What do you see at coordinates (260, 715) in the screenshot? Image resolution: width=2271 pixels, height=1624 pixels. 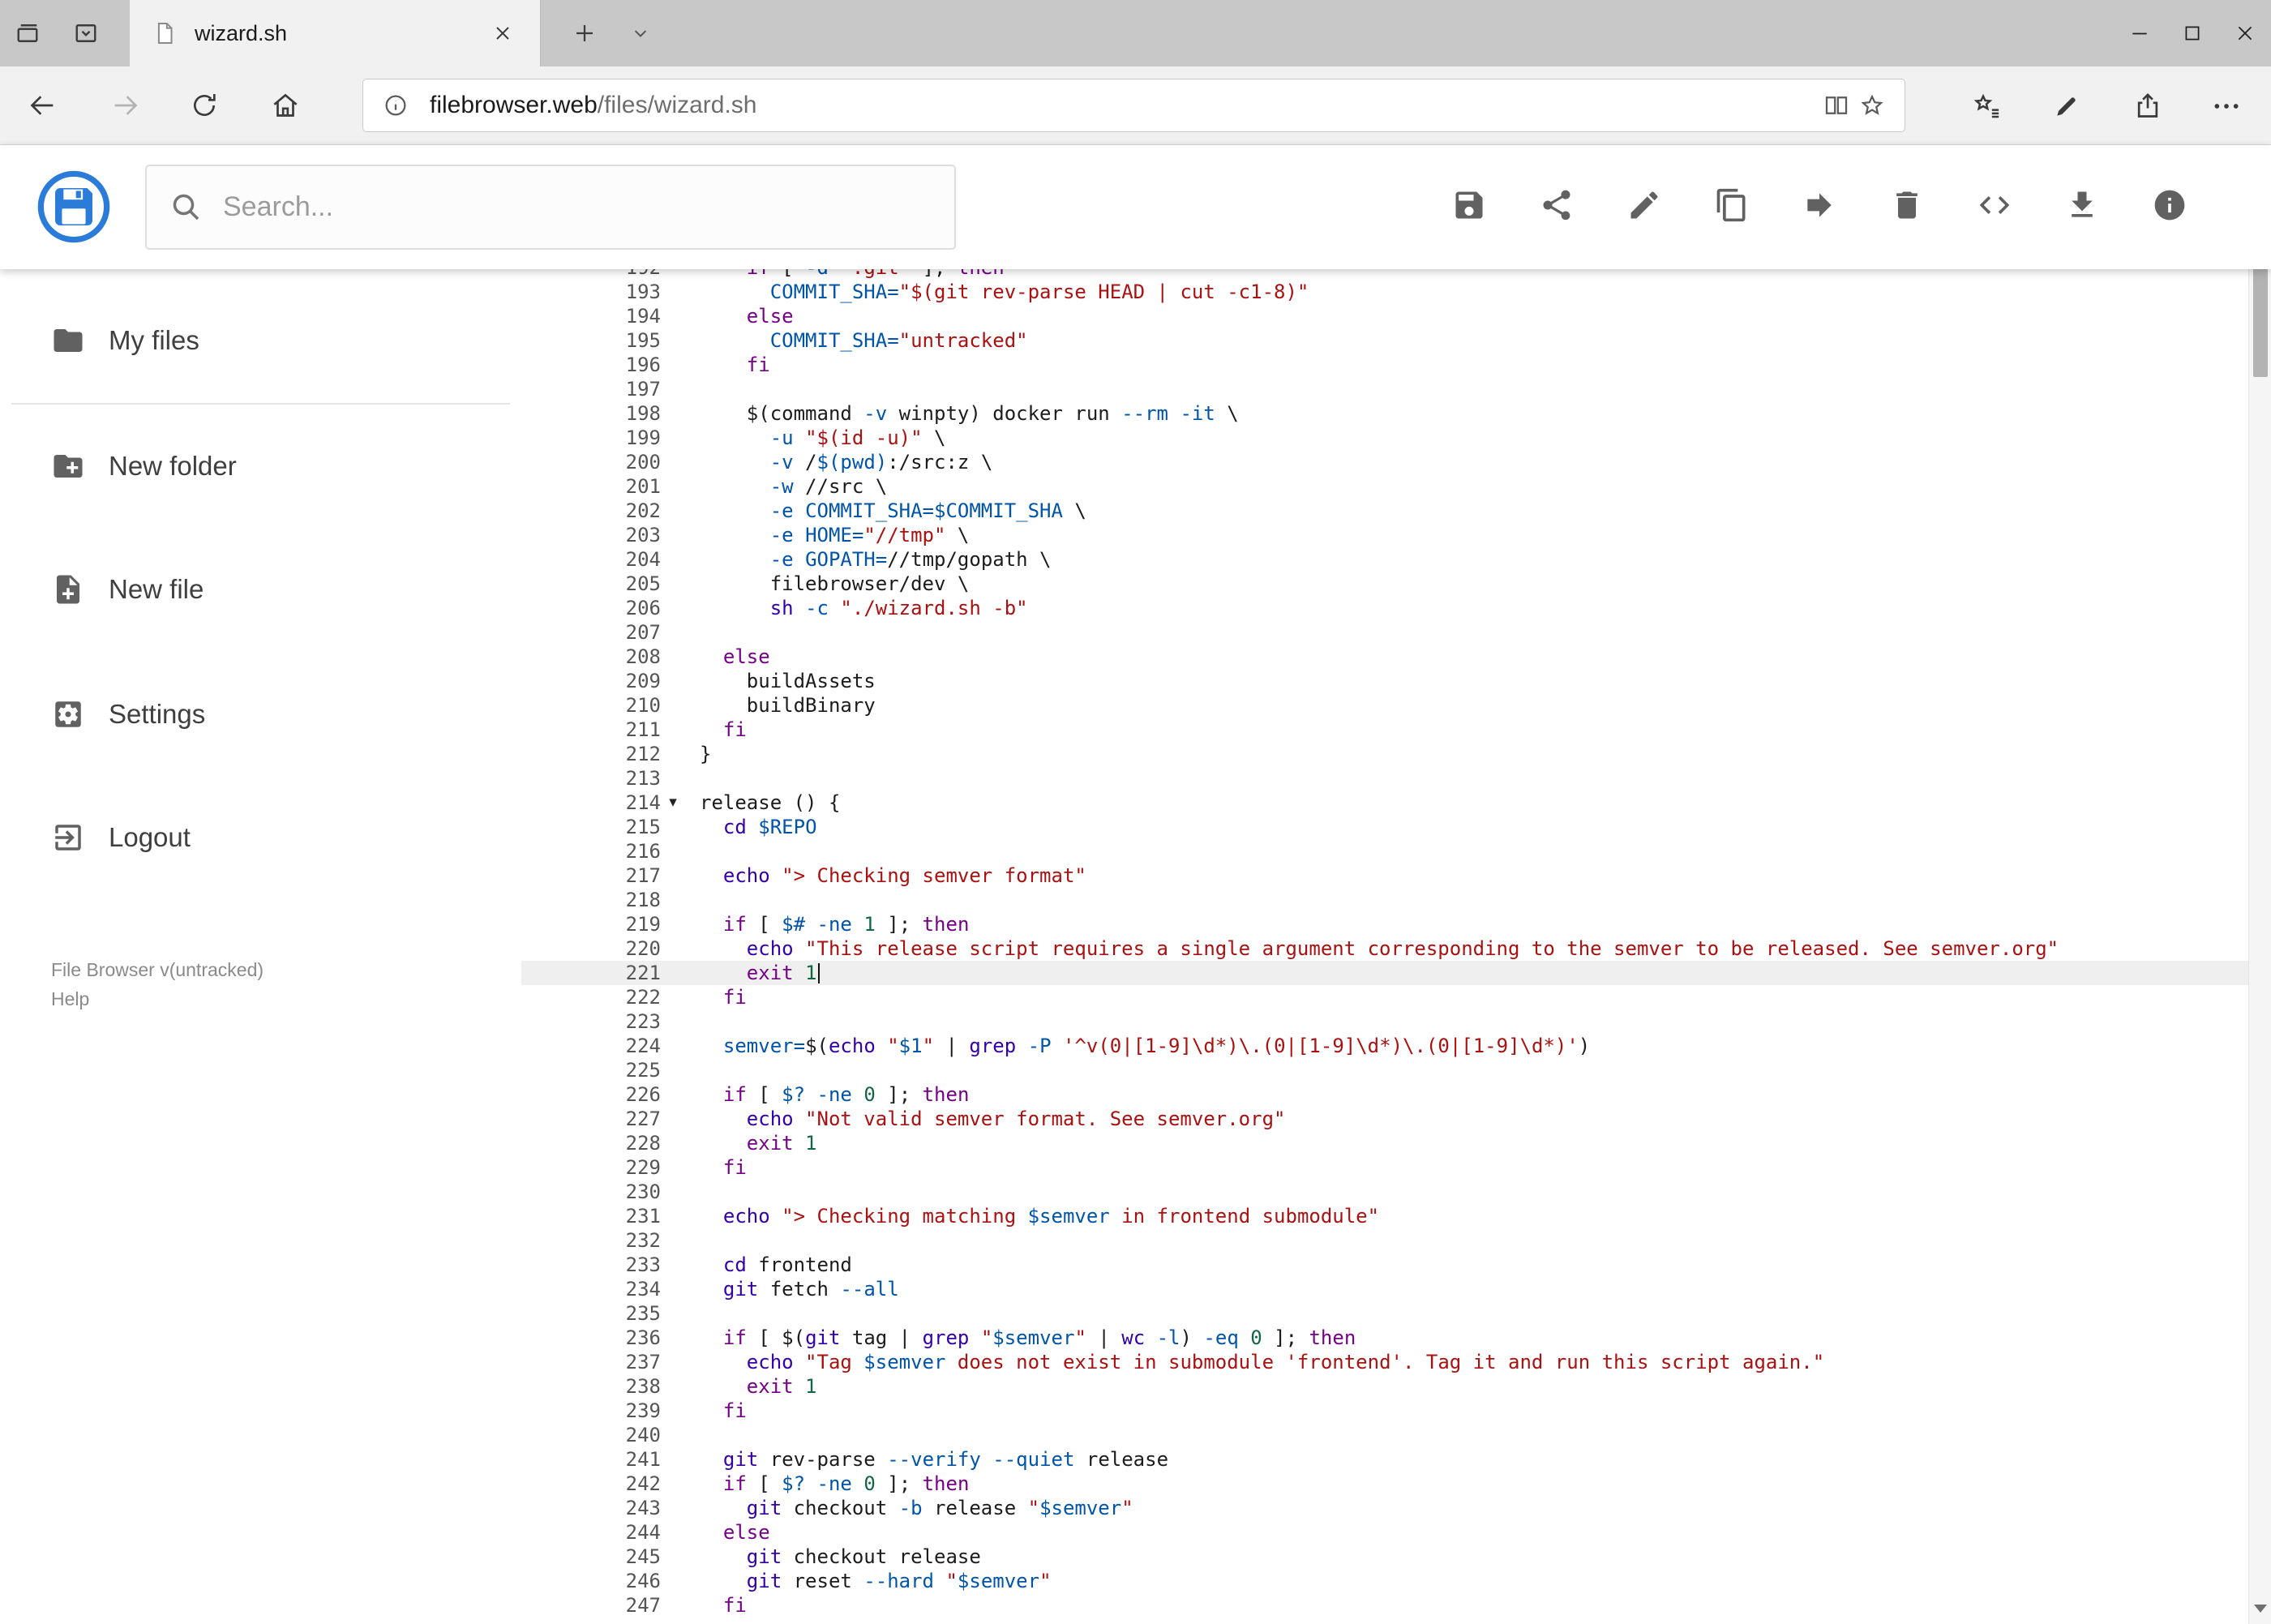 I see `sidebar-item-settings: Settings` at bounding box center [260, 715].